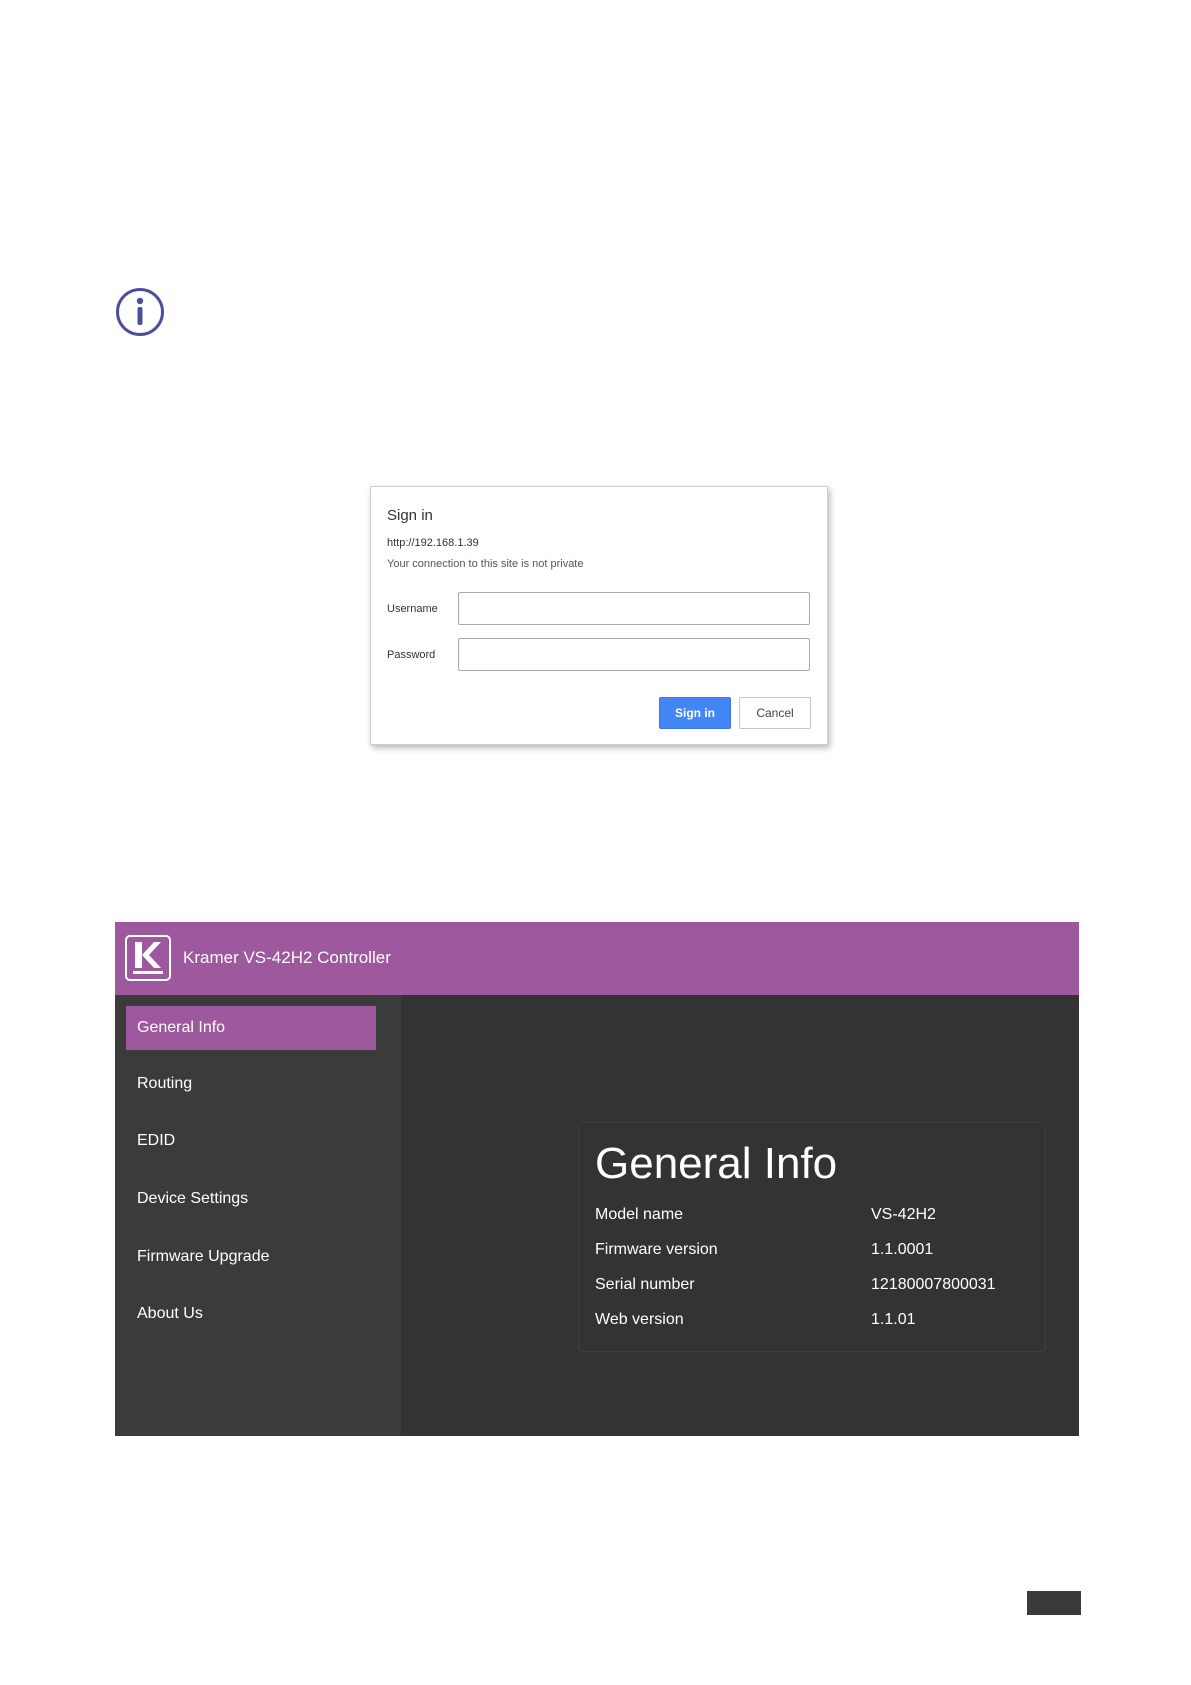 The image size is (1191, 1685). What do you see at coordinates (933, 1284) in the screenshot?
I see `info-value: 12180007800031` at bounding box center [933, 1284].